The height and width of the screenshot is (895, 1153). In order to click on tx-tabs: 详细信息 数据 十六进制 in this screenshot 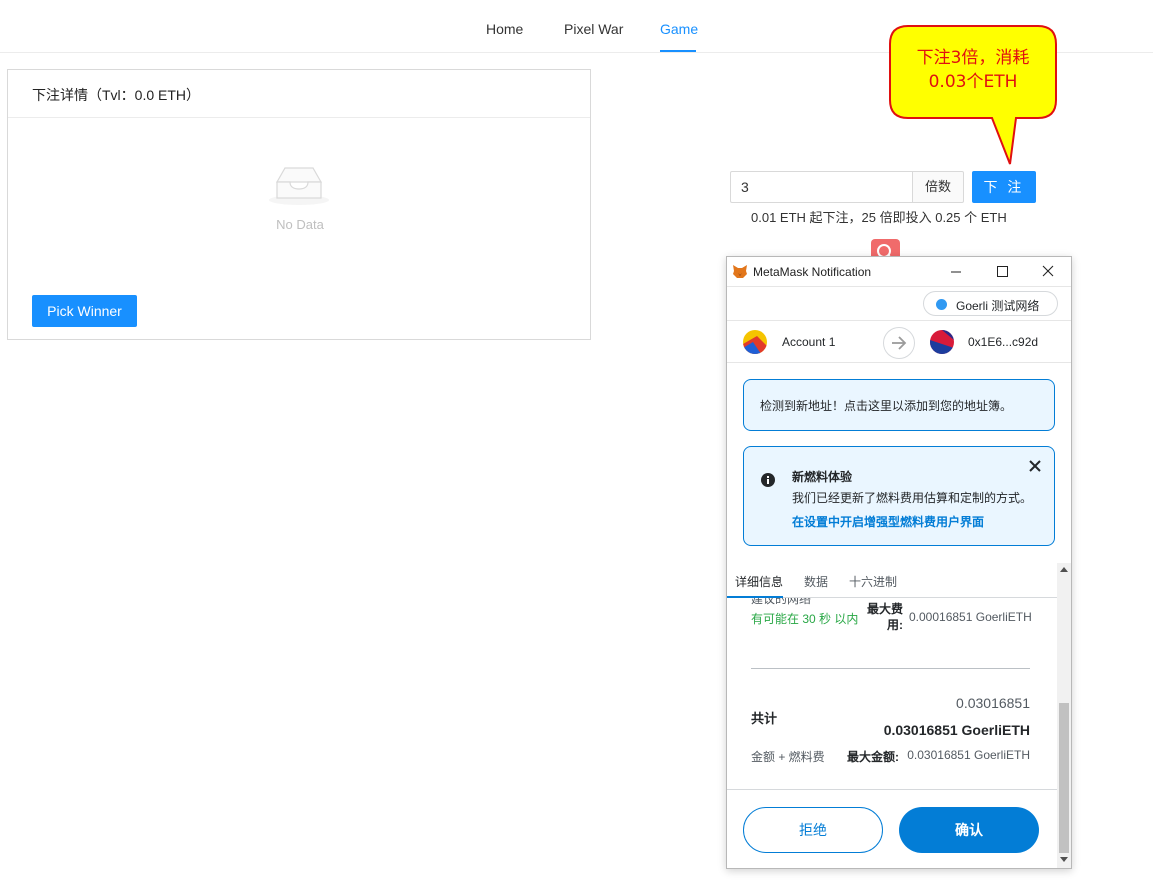, I will do `click(892, 580)`.